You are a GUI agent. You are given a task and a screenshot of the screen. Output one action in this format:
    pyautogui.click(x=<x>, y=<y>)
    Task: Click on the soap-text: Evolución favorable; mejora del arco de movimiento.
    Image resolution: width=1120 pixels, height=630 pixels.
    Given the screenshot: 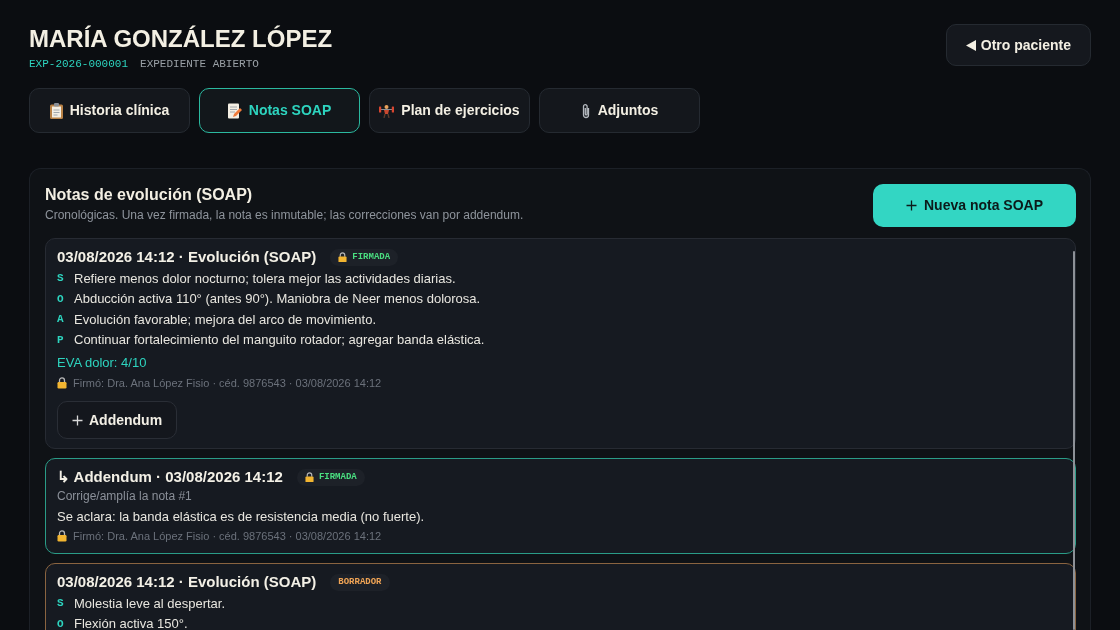 What is the action you would take?
    pyautogui.click(x=225, y=319)
    